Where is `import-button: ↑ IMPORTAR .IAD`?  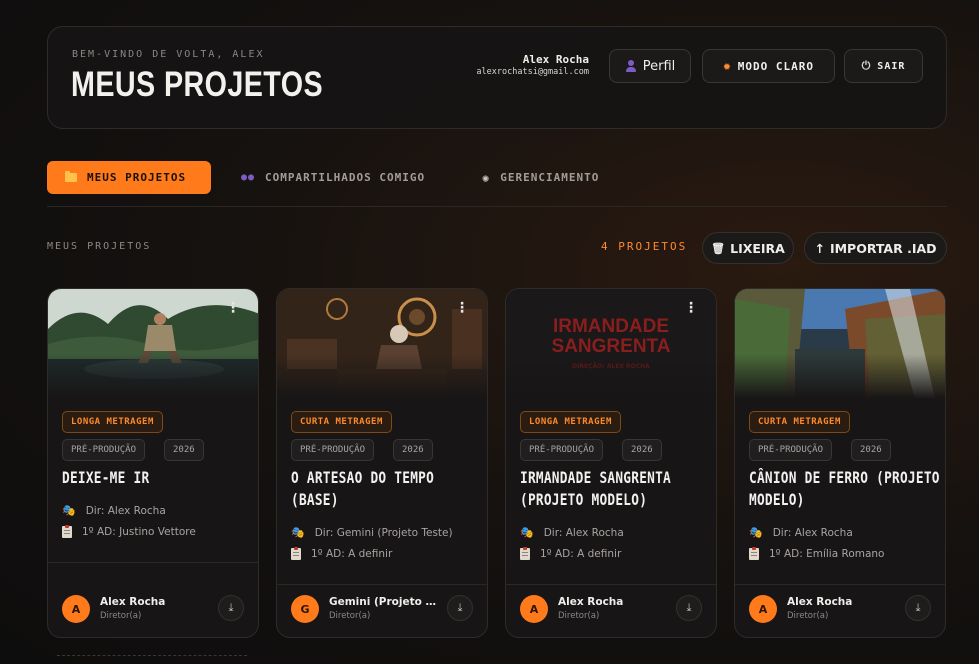 import-button: ↑ IMPORTAR .IAD is located at coordinates (875, 248).